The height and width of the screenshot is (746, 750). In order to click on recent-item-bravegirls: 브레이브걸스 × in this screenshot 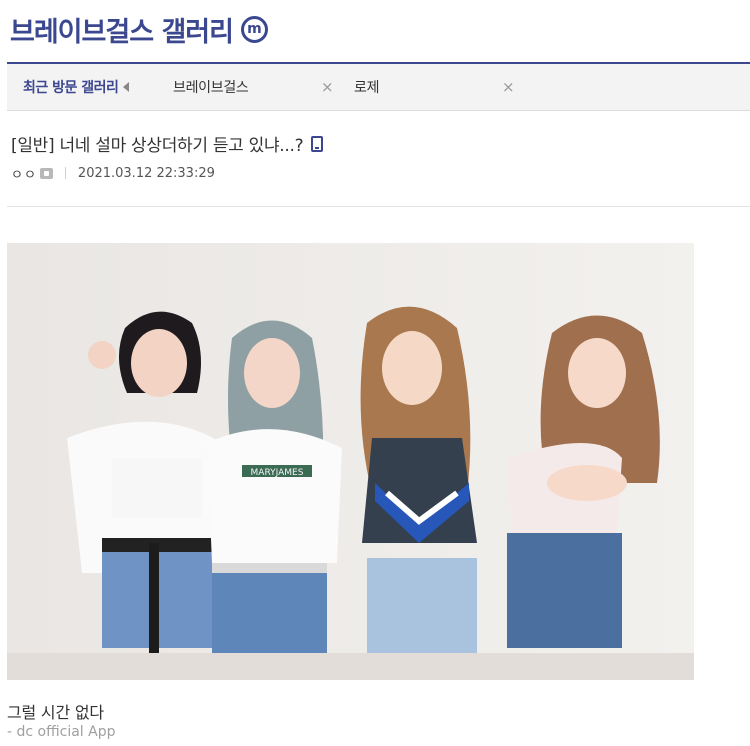, I will do `click(254, 87)`.